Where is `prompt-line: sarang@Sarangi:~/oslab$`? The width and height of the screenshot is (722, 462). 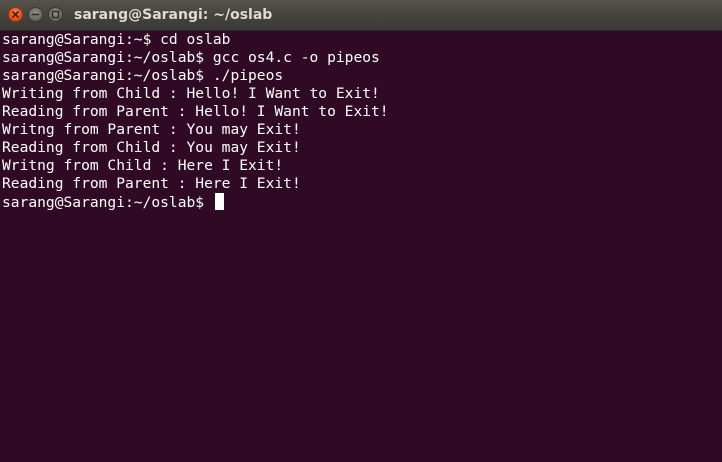
prompt-line: sarang@Sarangi:~/oslab$ is located at coordinates (362, 202).